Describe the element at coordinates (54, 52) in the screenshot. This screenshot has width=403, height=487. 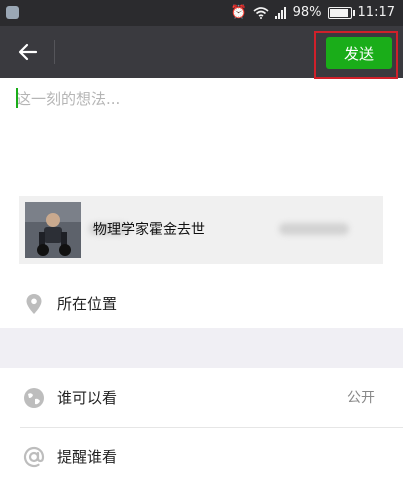
I see `toolbar-divider` at that location.